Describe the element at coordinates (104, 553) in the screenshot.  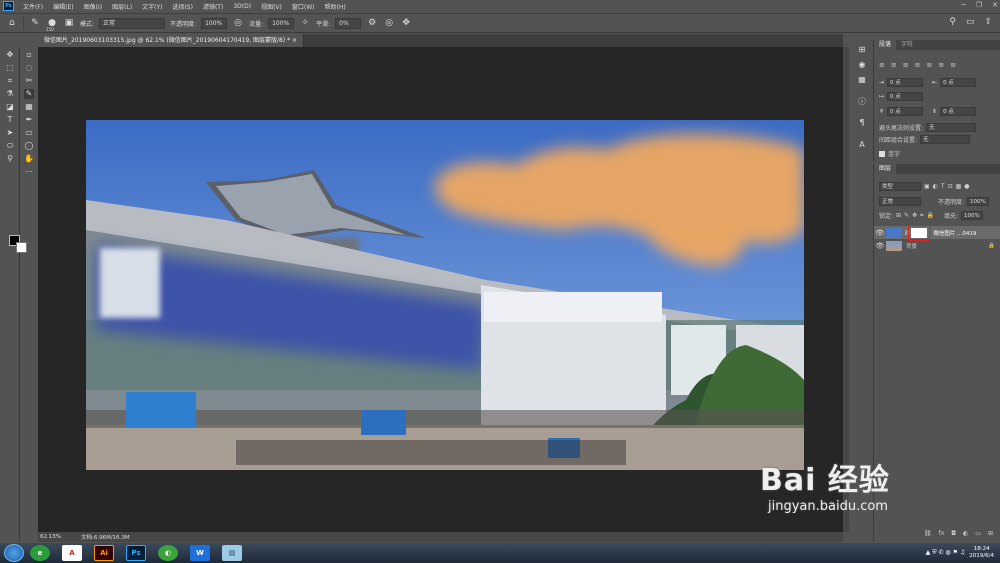
I see `illustrator-icon: Ai` at that location.